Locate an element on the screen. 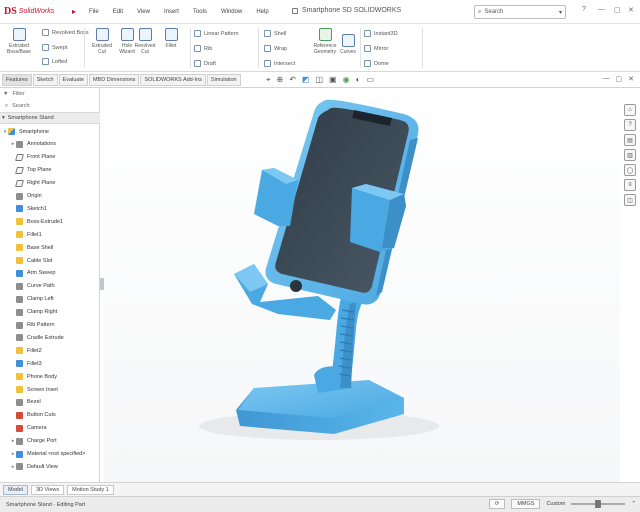  tree-node: Cable Slot is located at coordinates (26, 260).